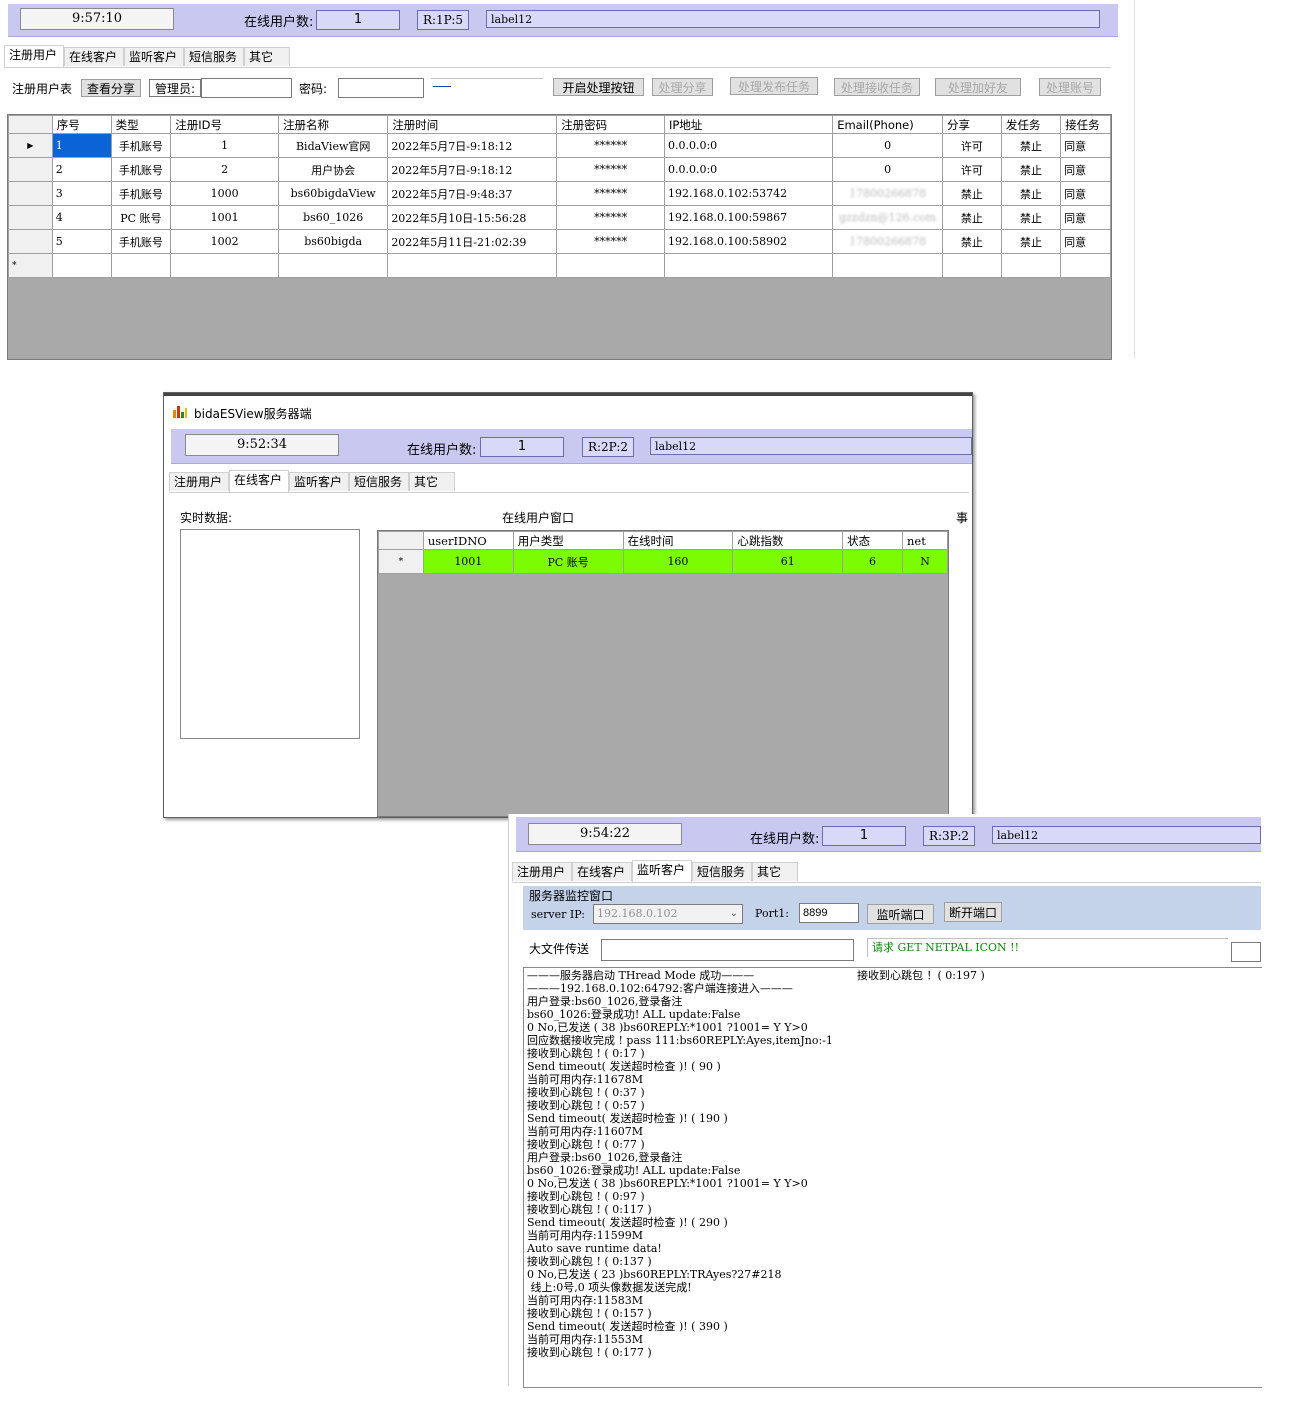 The width and height of the screenshot is (1300, 1415). What do you see at coordinates (678, 561) in the screenshot?
I see `cell-online-time: 160` at bounding box center [678, 561].